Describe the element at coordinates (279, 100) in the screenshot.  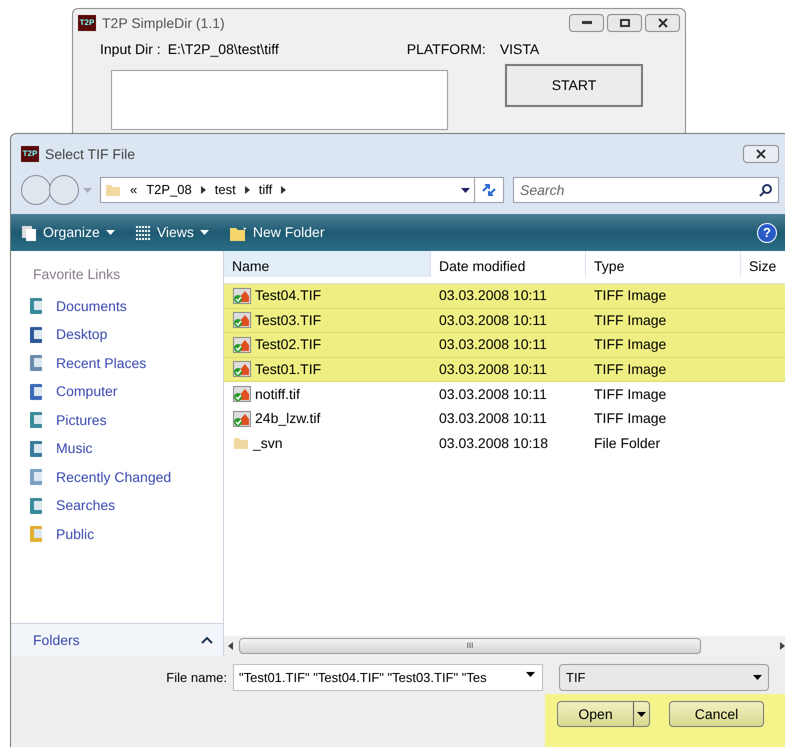
I see `list-box` at that location.